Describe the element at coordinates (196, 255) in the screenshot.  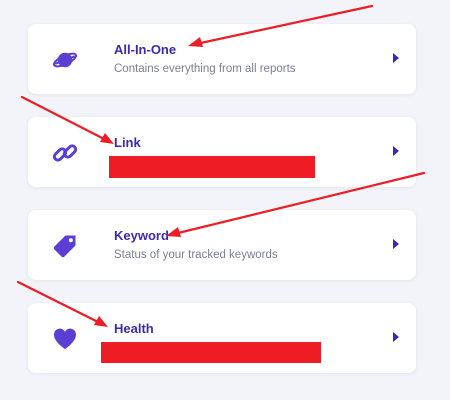
I see `report-subtitle: Status of your tracked keywords` at that location.